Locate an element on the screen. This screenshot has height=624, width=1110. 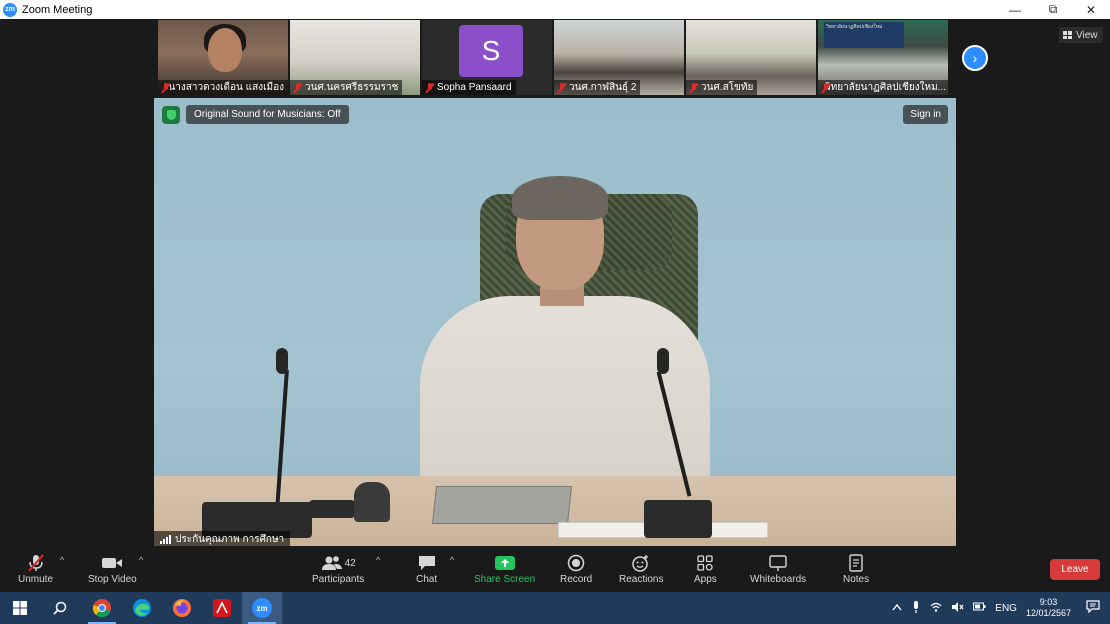
windows-start-icon is located at coordinates (20, 608).